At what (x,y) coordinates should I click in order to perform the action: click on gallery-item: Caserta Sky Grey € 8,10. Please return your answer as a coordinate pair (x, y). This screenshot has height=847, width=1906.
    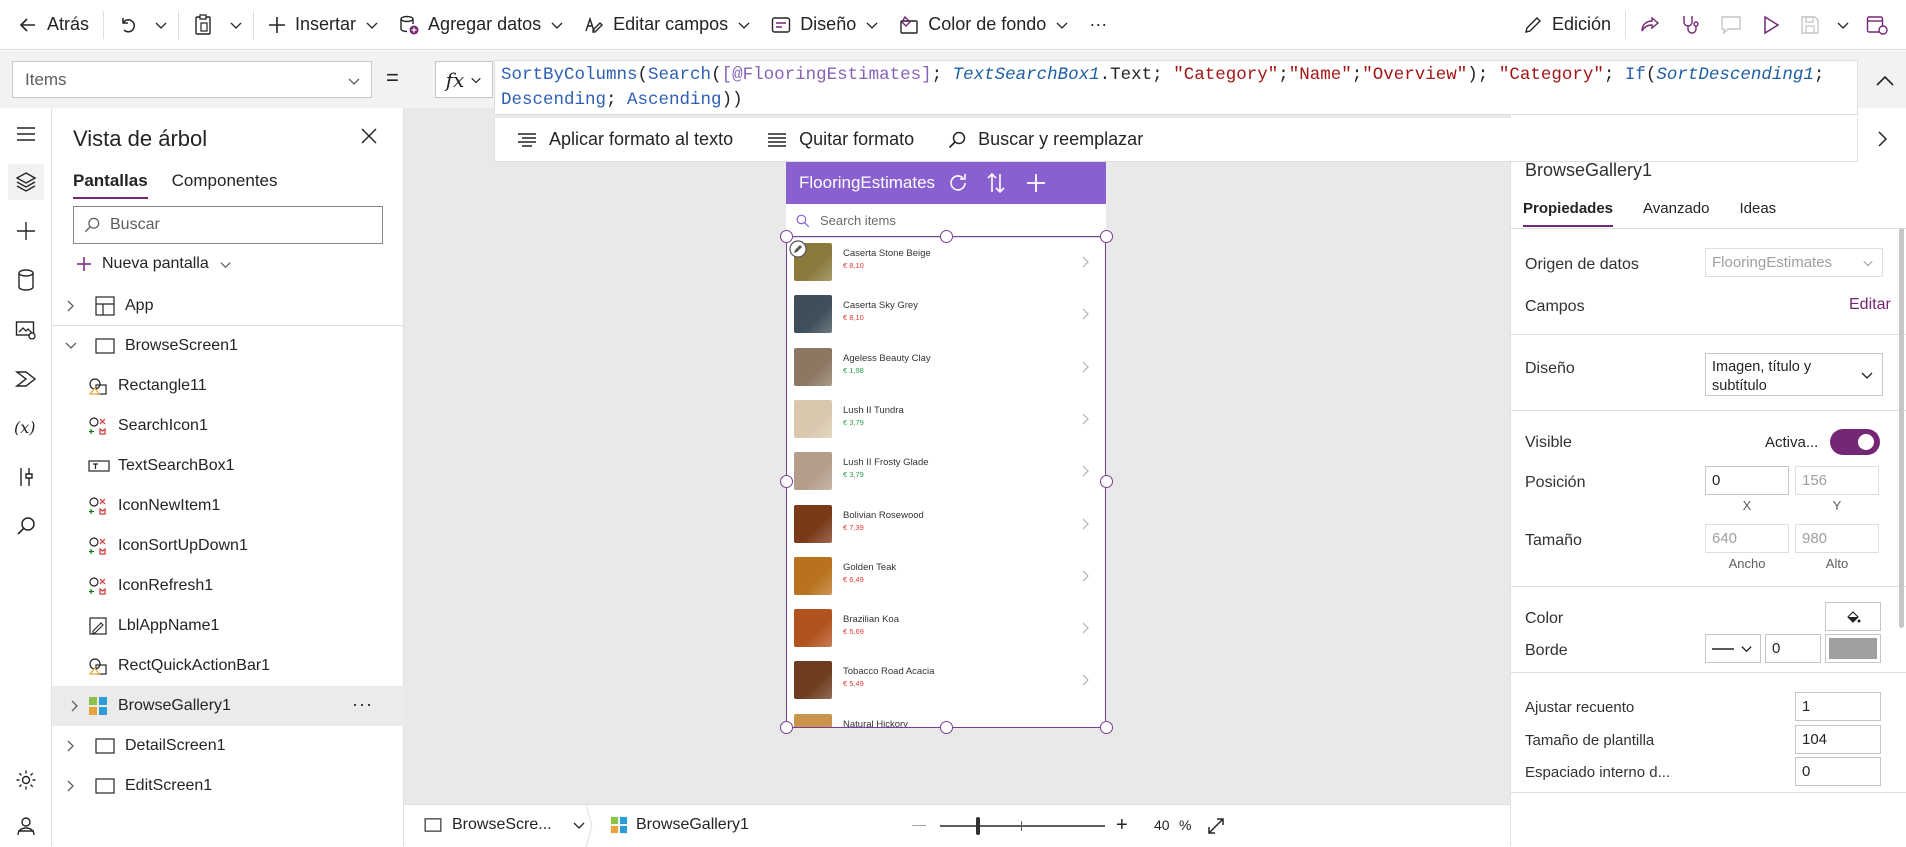
    Looking at the image, I should click on (946, 314).